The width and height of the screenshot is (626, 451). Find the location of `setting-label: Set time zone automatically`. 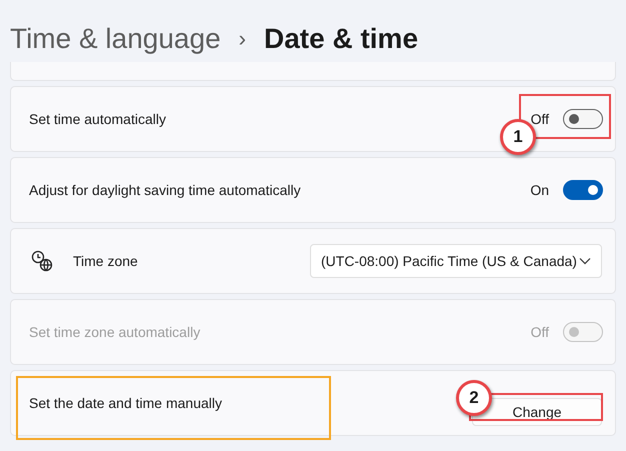

setting-label: Set time zone automatically is located at coordinates (115, 332).